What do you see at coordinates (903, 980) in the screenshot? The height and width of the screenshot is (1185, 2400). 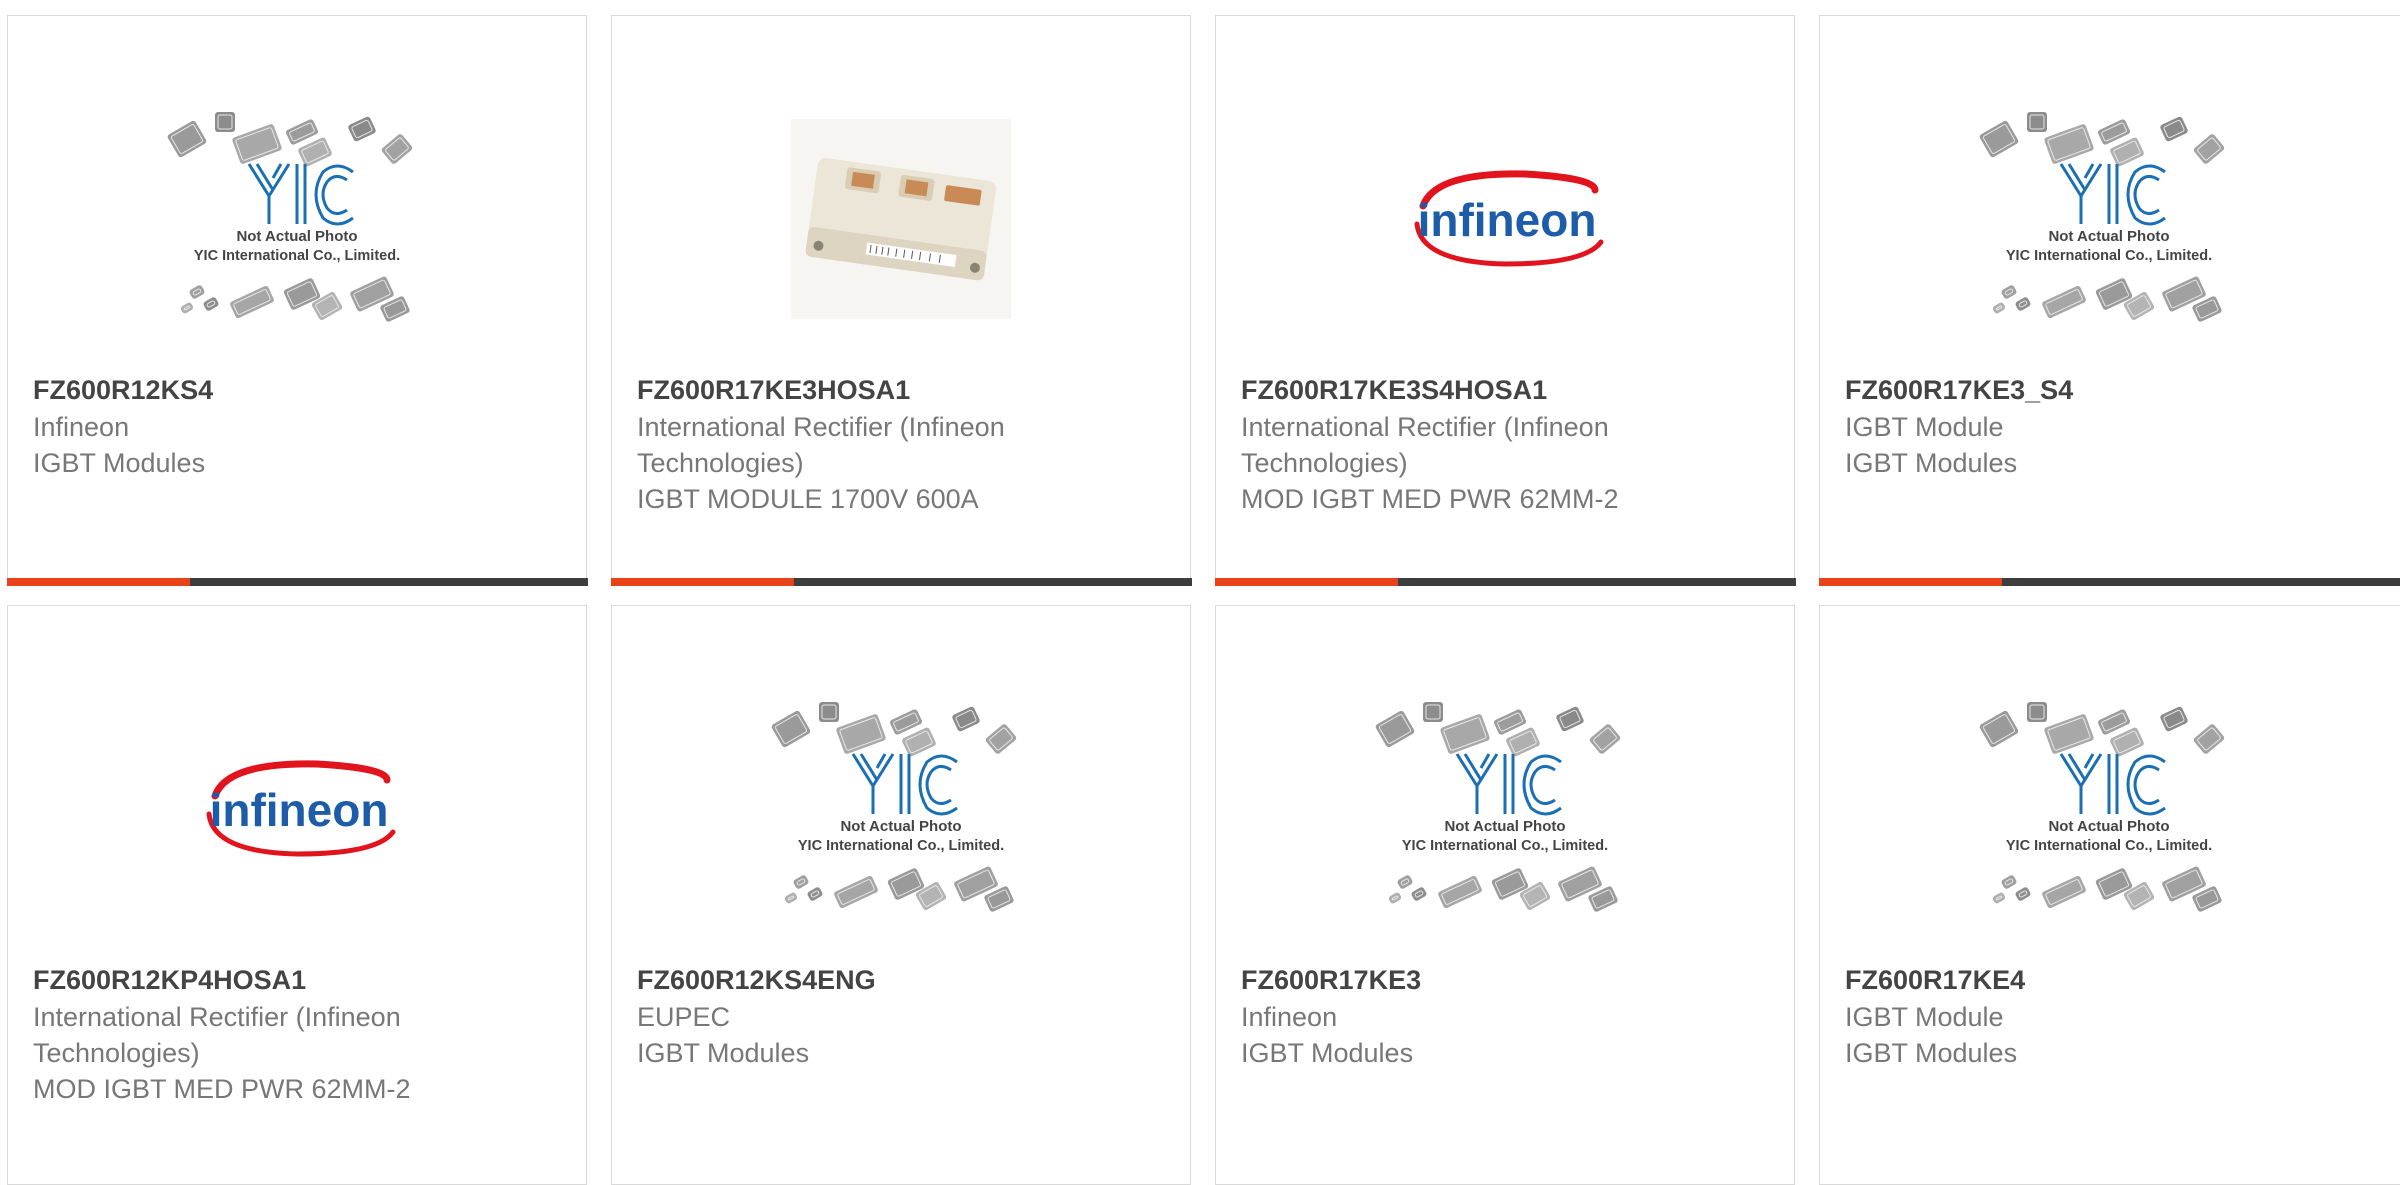 I see `product-part-link: FZ600R12KS4ENG` at bounding box center [903, 980].